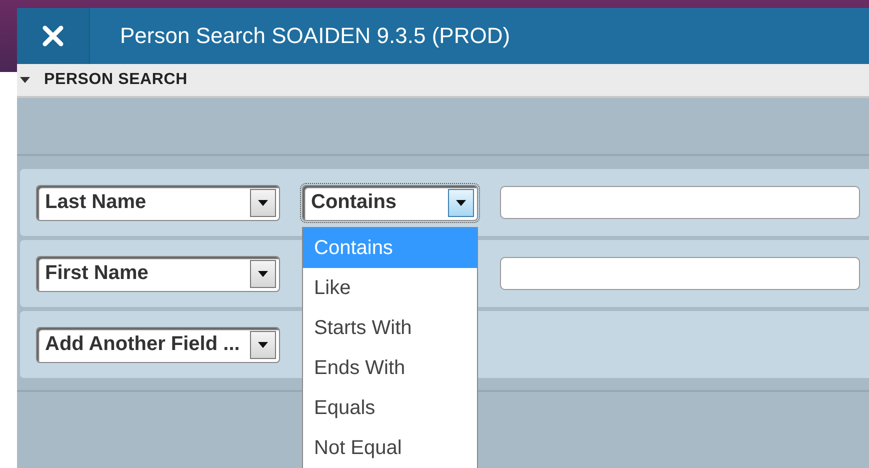 This screenshot has height=468, width=869. Describe the element at coordinates (390, 408) in the screenshot. I see `dropdown-option: Equals` at that location.